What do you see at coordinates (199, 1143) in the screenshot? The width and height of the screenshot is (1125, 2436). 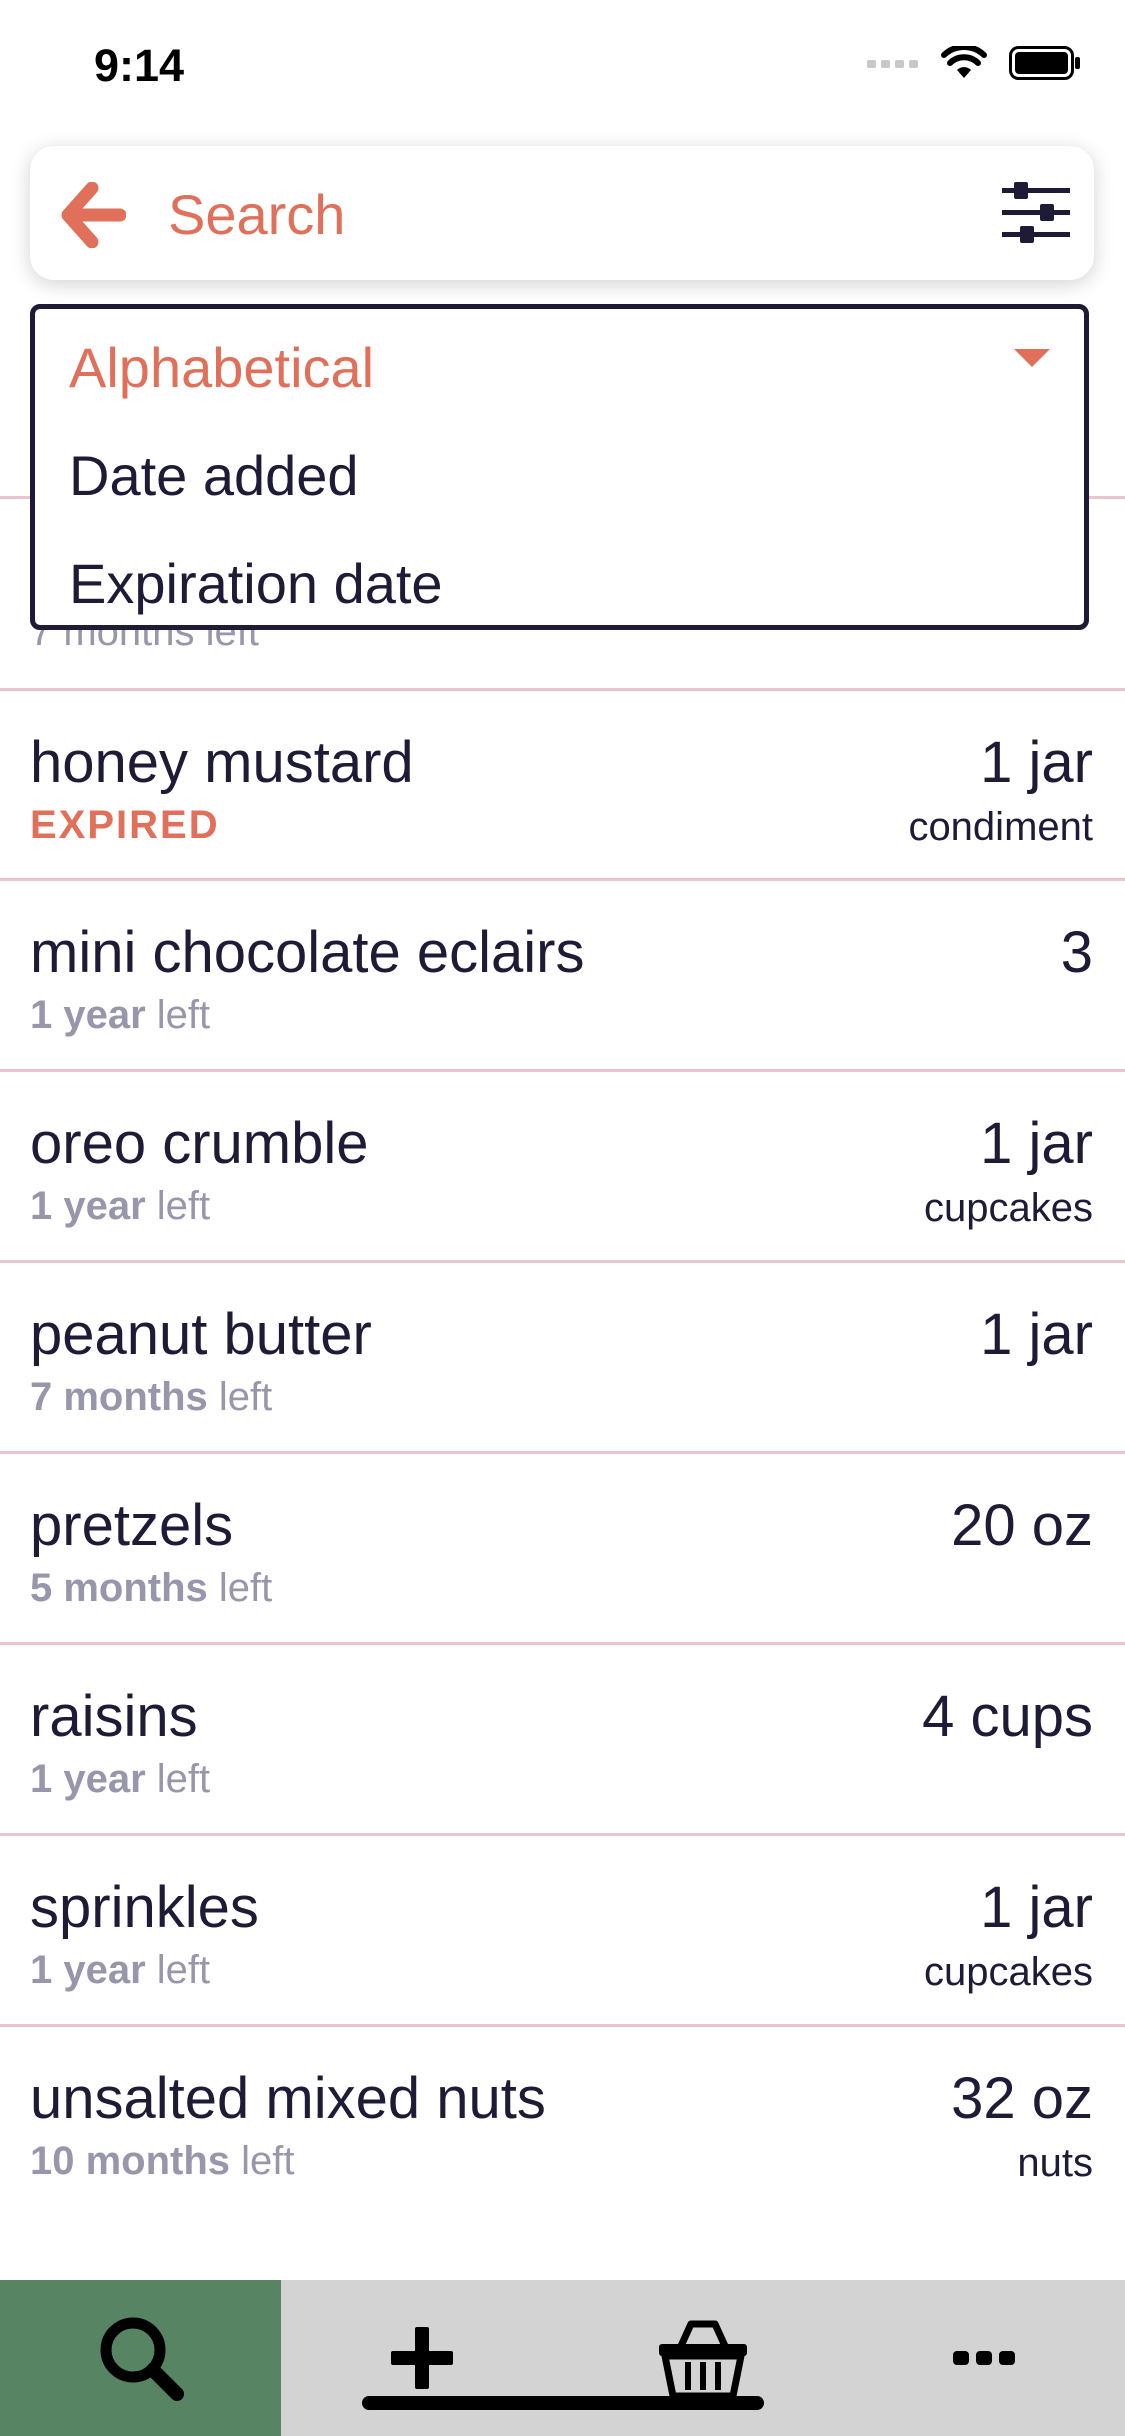 I see `item-name: oreo crumble` at bounding box center [199, 1143].